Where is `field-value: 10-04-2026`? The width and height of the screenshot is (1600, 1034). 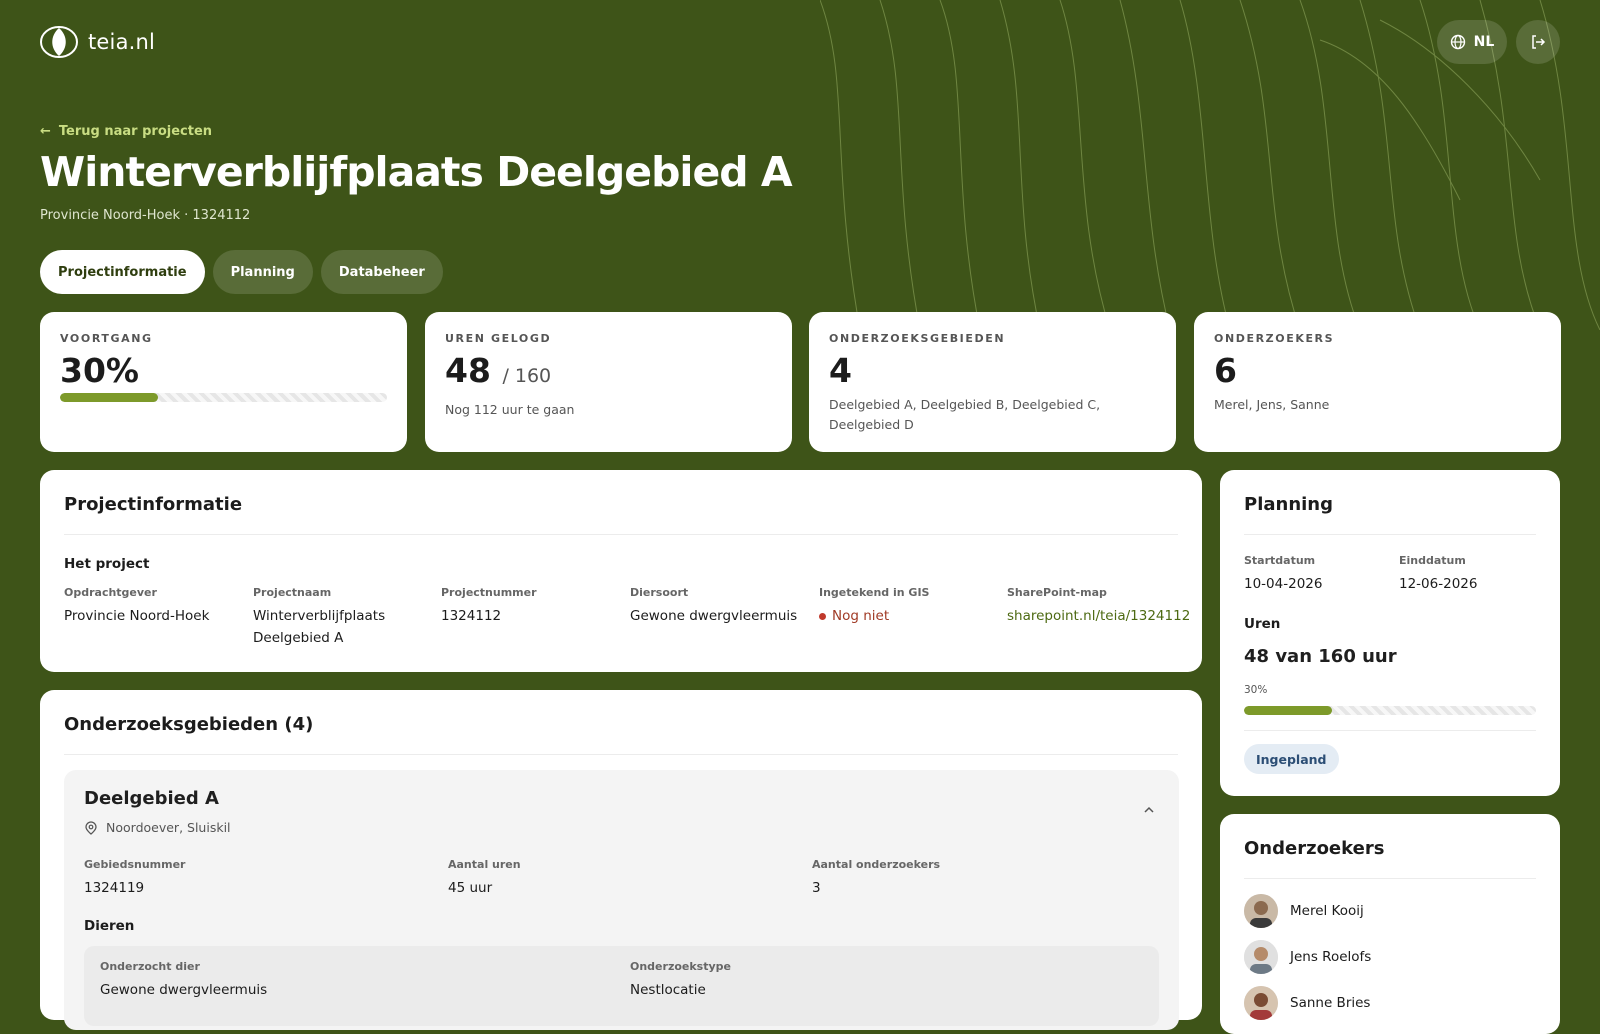
field-value: 10-04-2026 is located at coordinates (1283, 584).